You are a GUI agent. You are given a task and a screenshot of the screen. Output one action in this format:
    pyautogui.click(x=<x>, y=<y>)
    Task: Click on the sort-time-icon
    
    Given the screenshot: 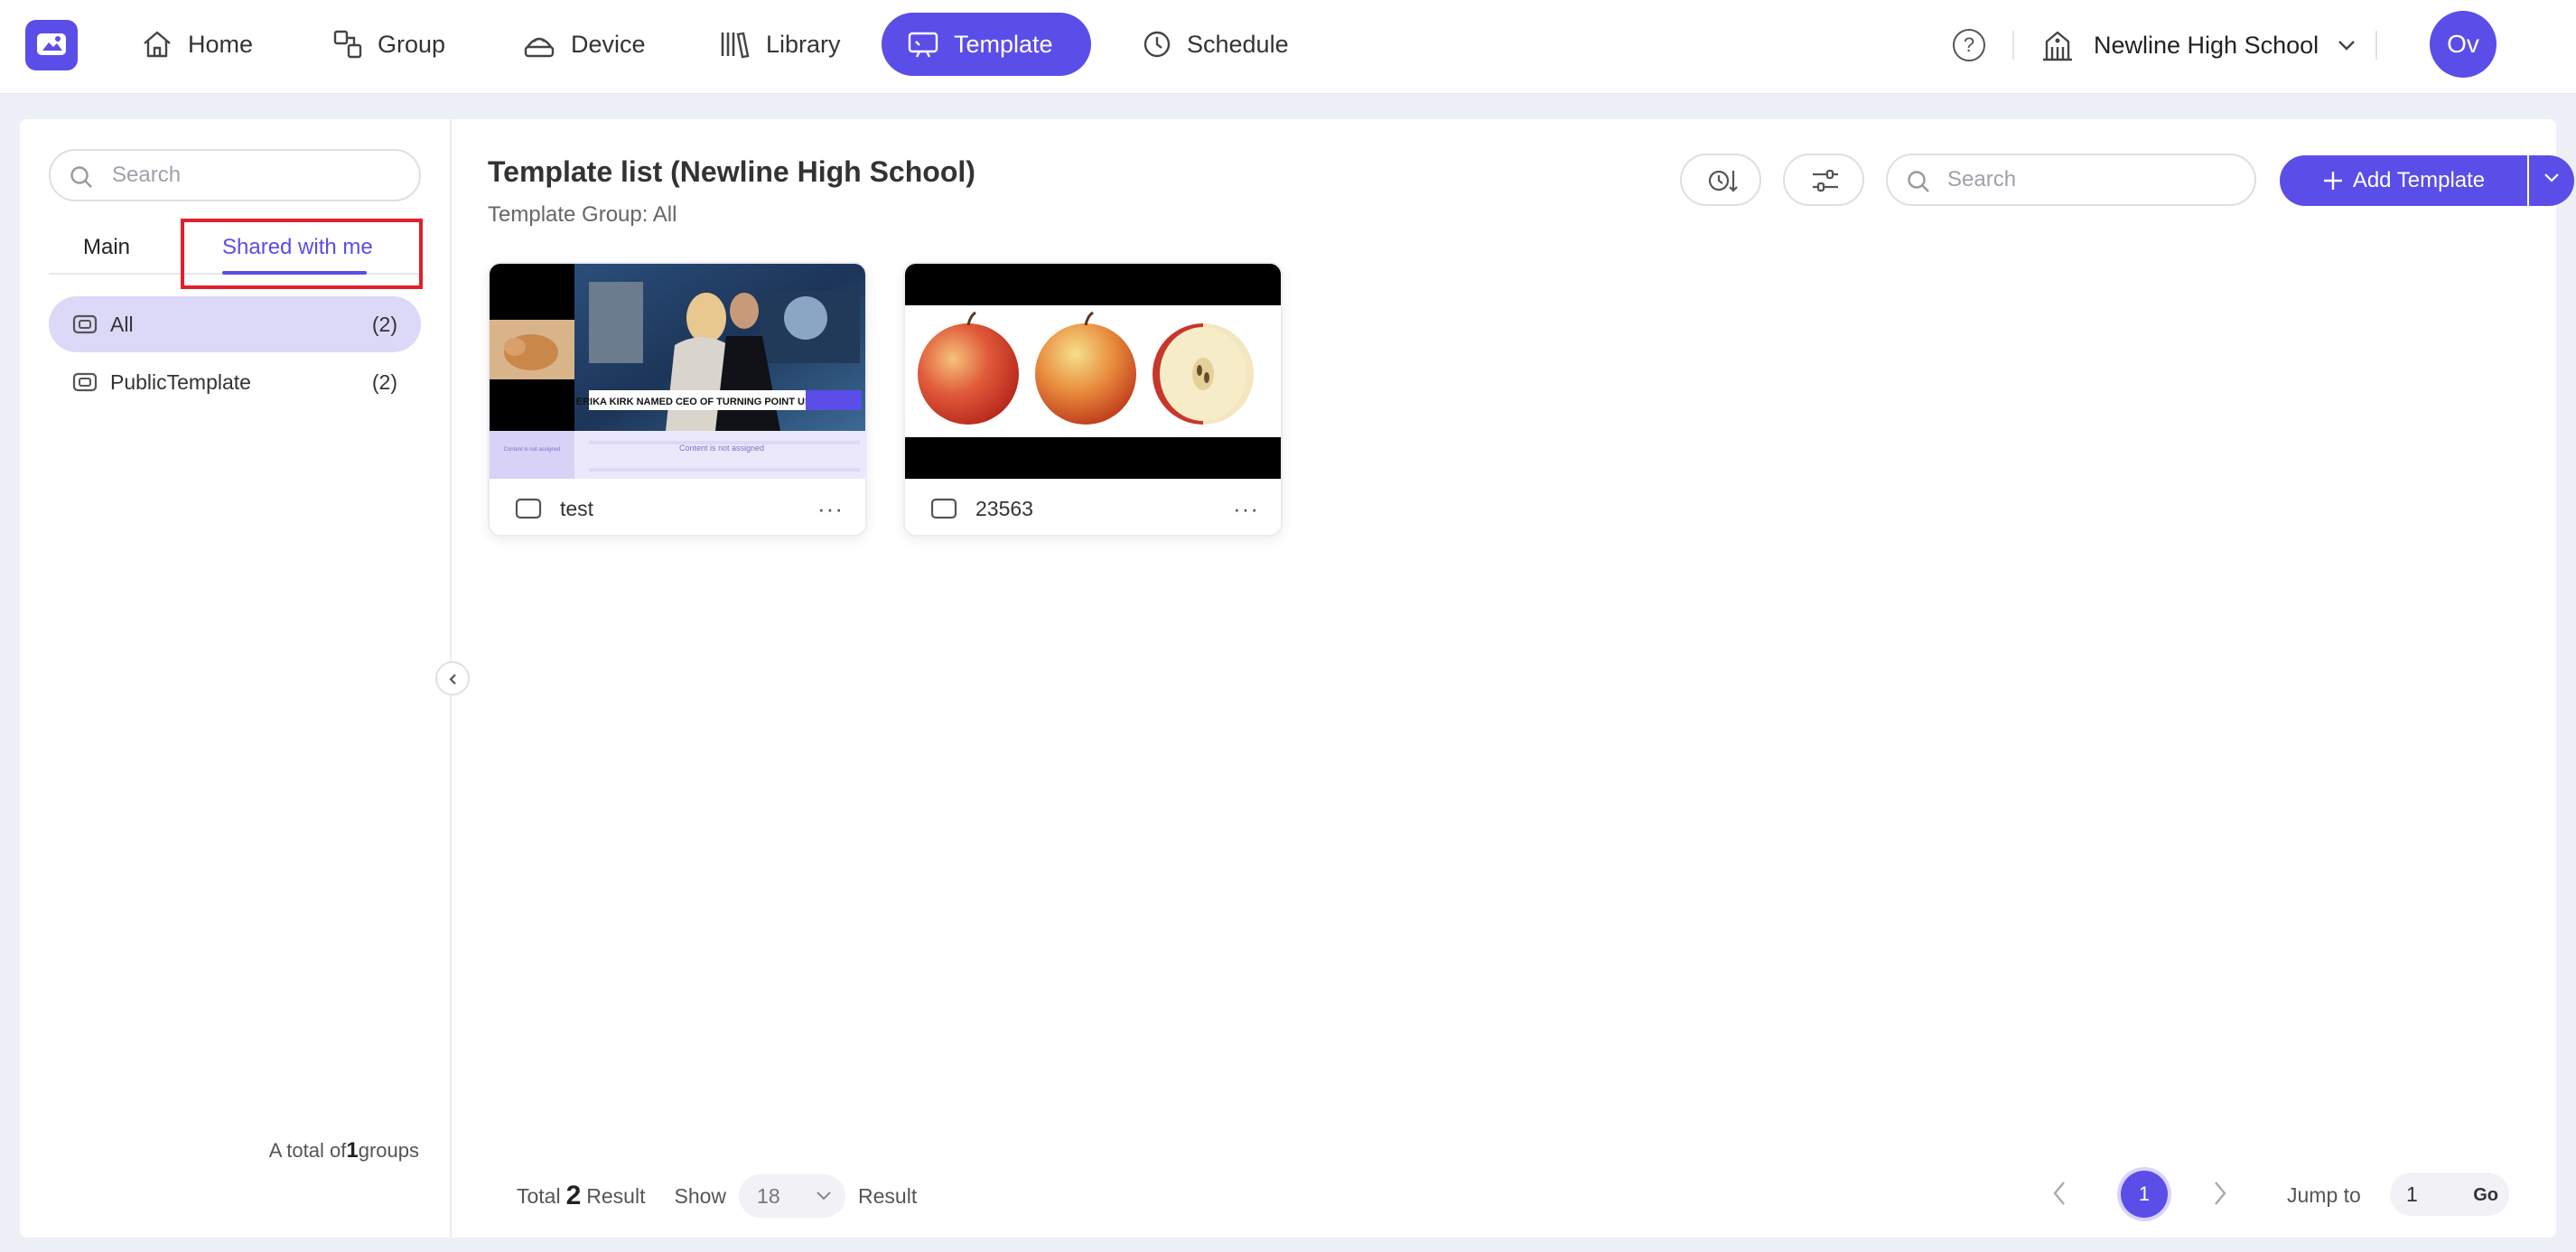 What is the action you would take?
    pyautogui.click(x=1723, y=181)
    